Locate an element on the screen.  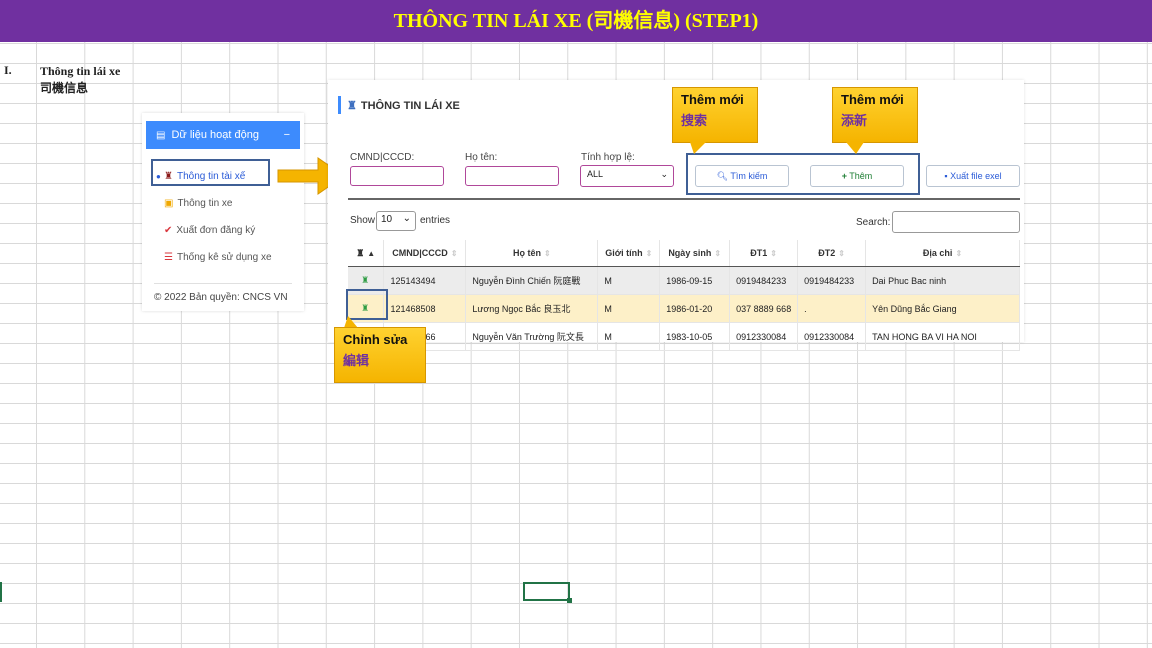
export-button-label: Xuất file exel is located at coordinates (976, 176).